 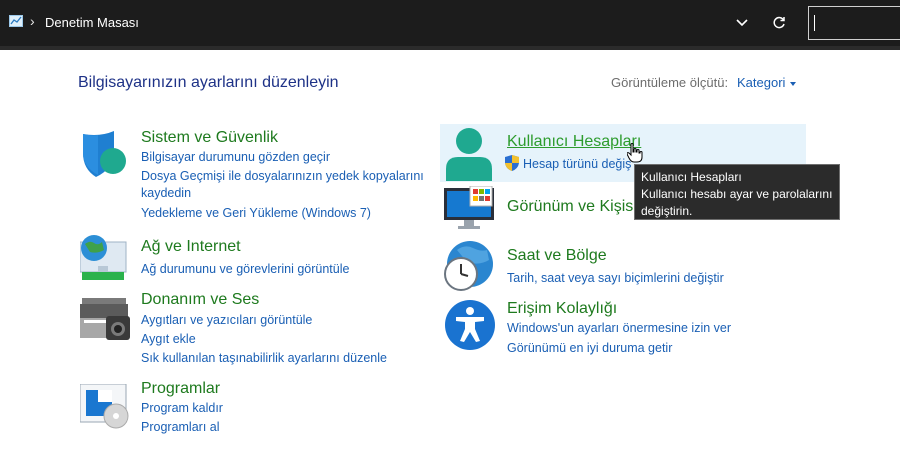 What do you see at coordinates (256, 213) in the screenshot?
I see `link-backup-restore: Yedekleme ve Geri Yükleme (Windows 7)` at bounding box center [256, 213].